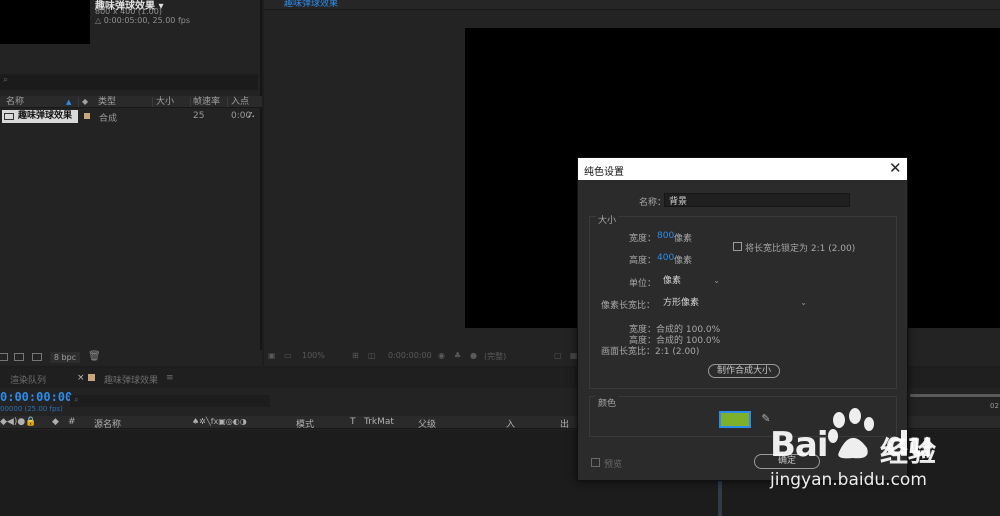  What do you see at coordinates (799, 445) in the screenshot?
I see `watermark-brand-bai: Bai` at bounding box center [799, 445].